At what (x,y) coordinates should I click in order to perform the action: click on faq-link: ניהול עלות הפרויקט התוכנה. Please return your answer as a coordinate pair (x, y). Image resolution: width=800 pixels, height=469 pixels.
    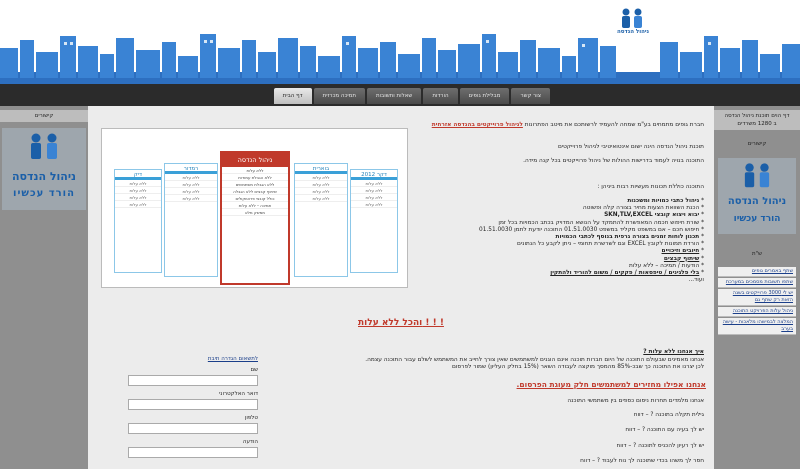
    Looking at the image, I should click on (757, 312).